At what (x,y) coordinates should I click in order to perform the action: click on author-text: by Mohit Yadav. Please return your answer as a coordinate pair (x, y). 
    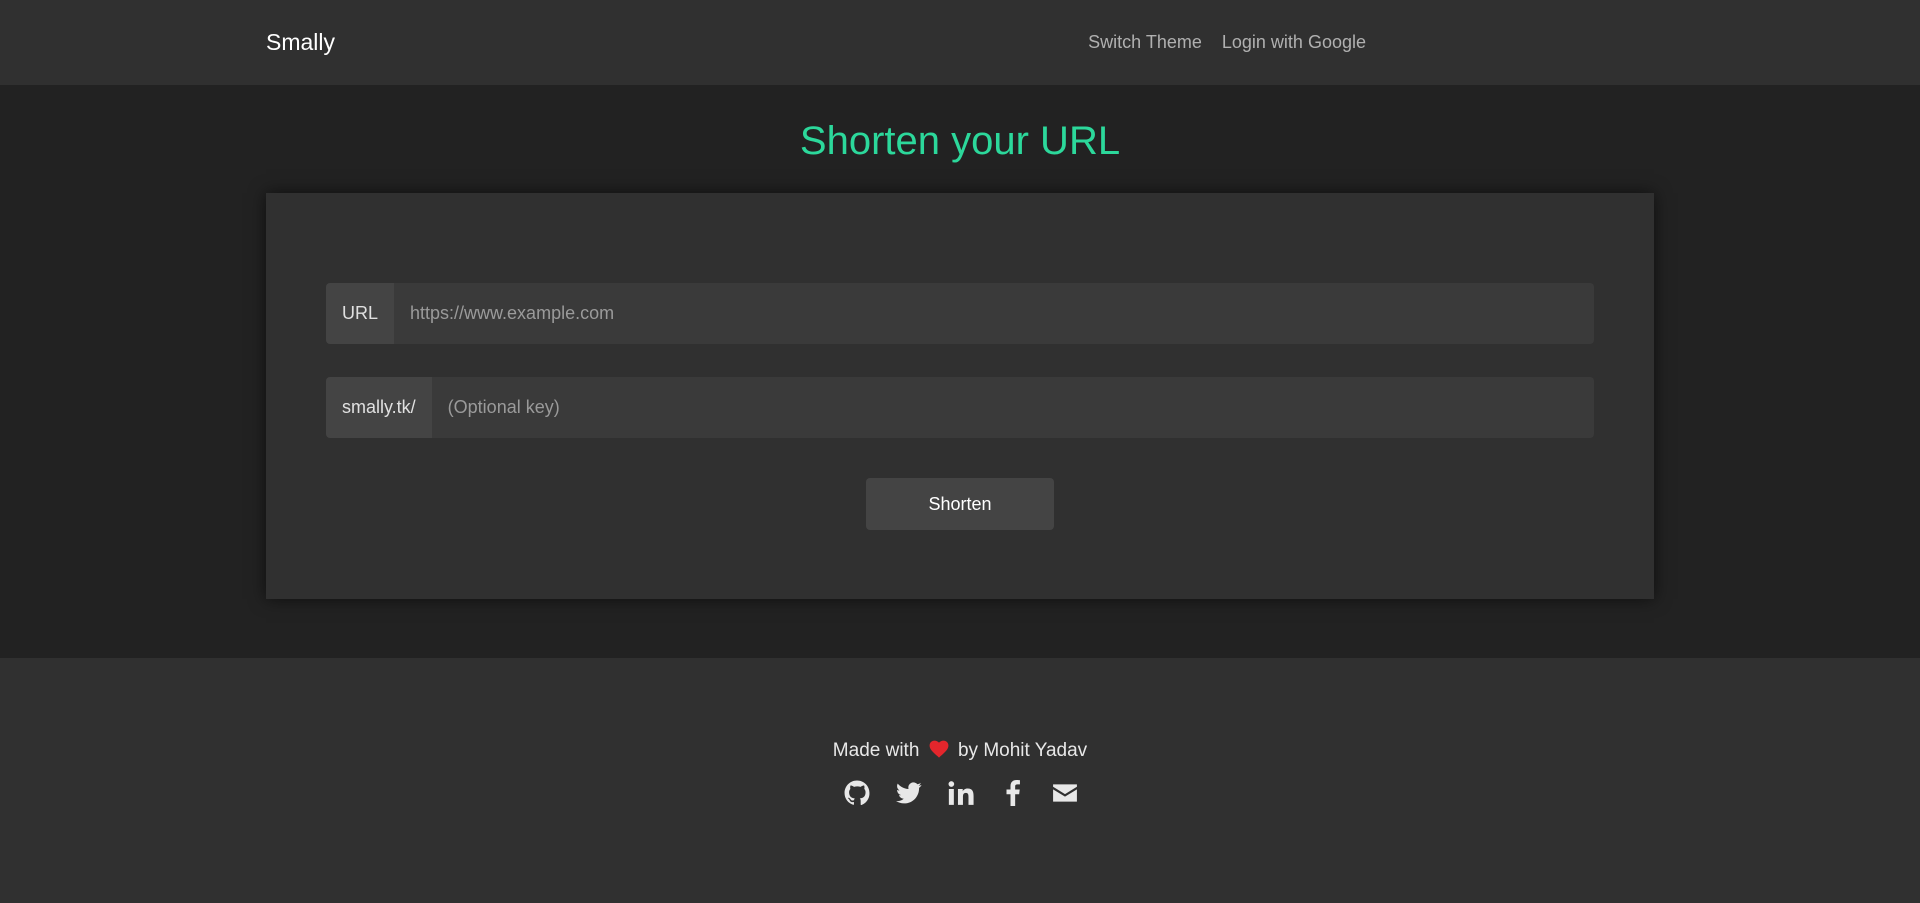
    Looking at the image, I should click on (1022, 750).